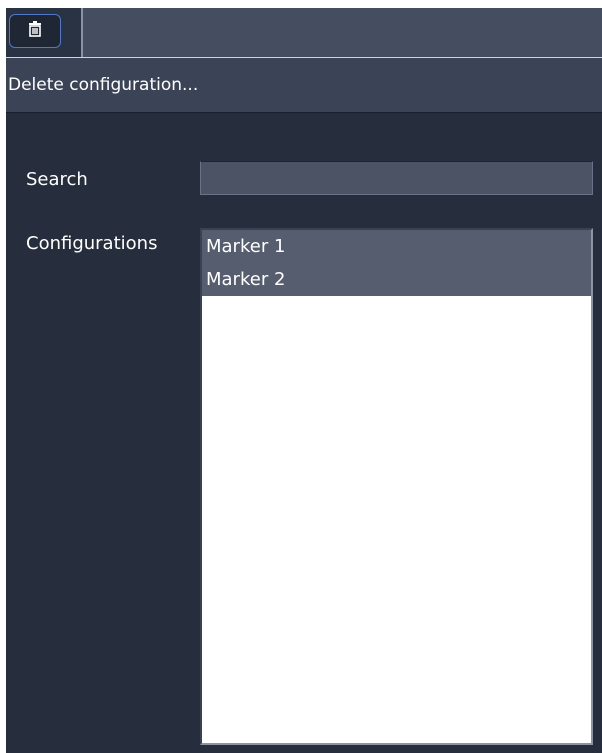 This screenshot has width=602, height=753. I want to click on delete-button, so click(35, 31).